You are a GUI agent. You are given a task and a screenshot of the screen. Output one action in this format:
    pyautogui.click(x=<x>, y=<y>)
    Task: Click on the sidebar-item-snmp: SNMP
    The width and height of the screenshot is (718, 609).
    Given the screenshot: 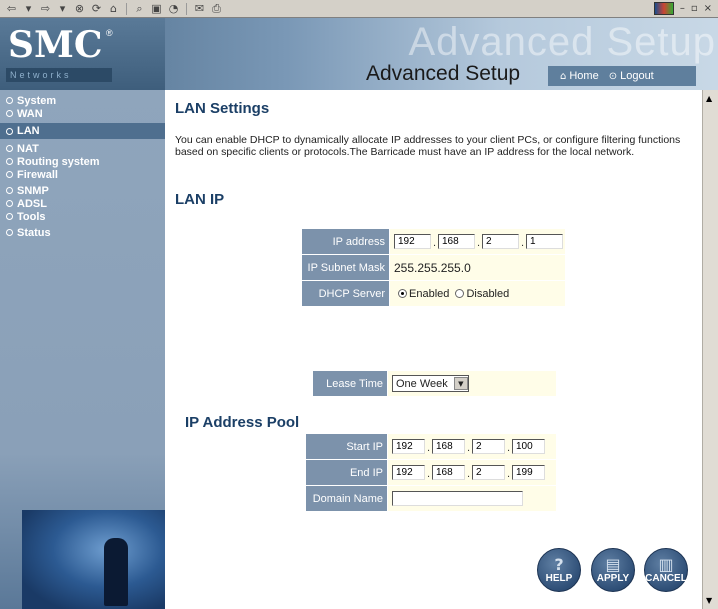 What is the action you would take?
    pyautogui.click(x=82, y=190)
    